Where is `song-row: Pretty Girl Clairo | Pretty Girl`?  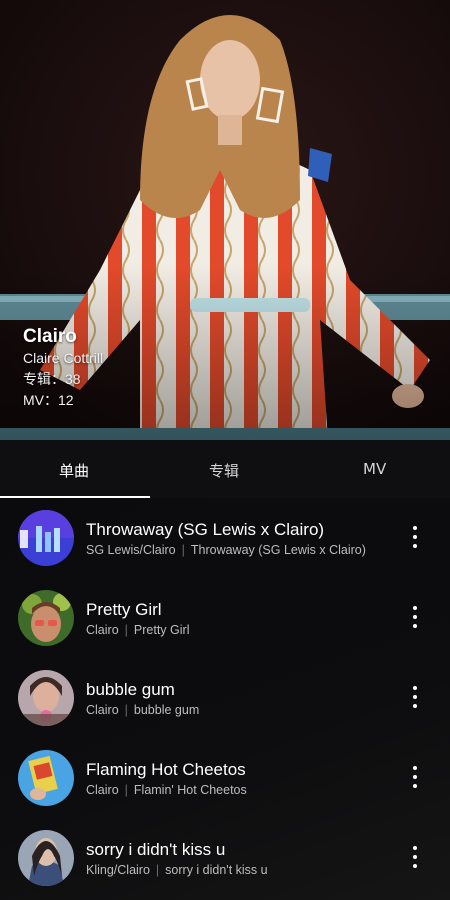
song-row: Pretty Girl Clairo | Pretty Girl is located at coordinates (225, 618).